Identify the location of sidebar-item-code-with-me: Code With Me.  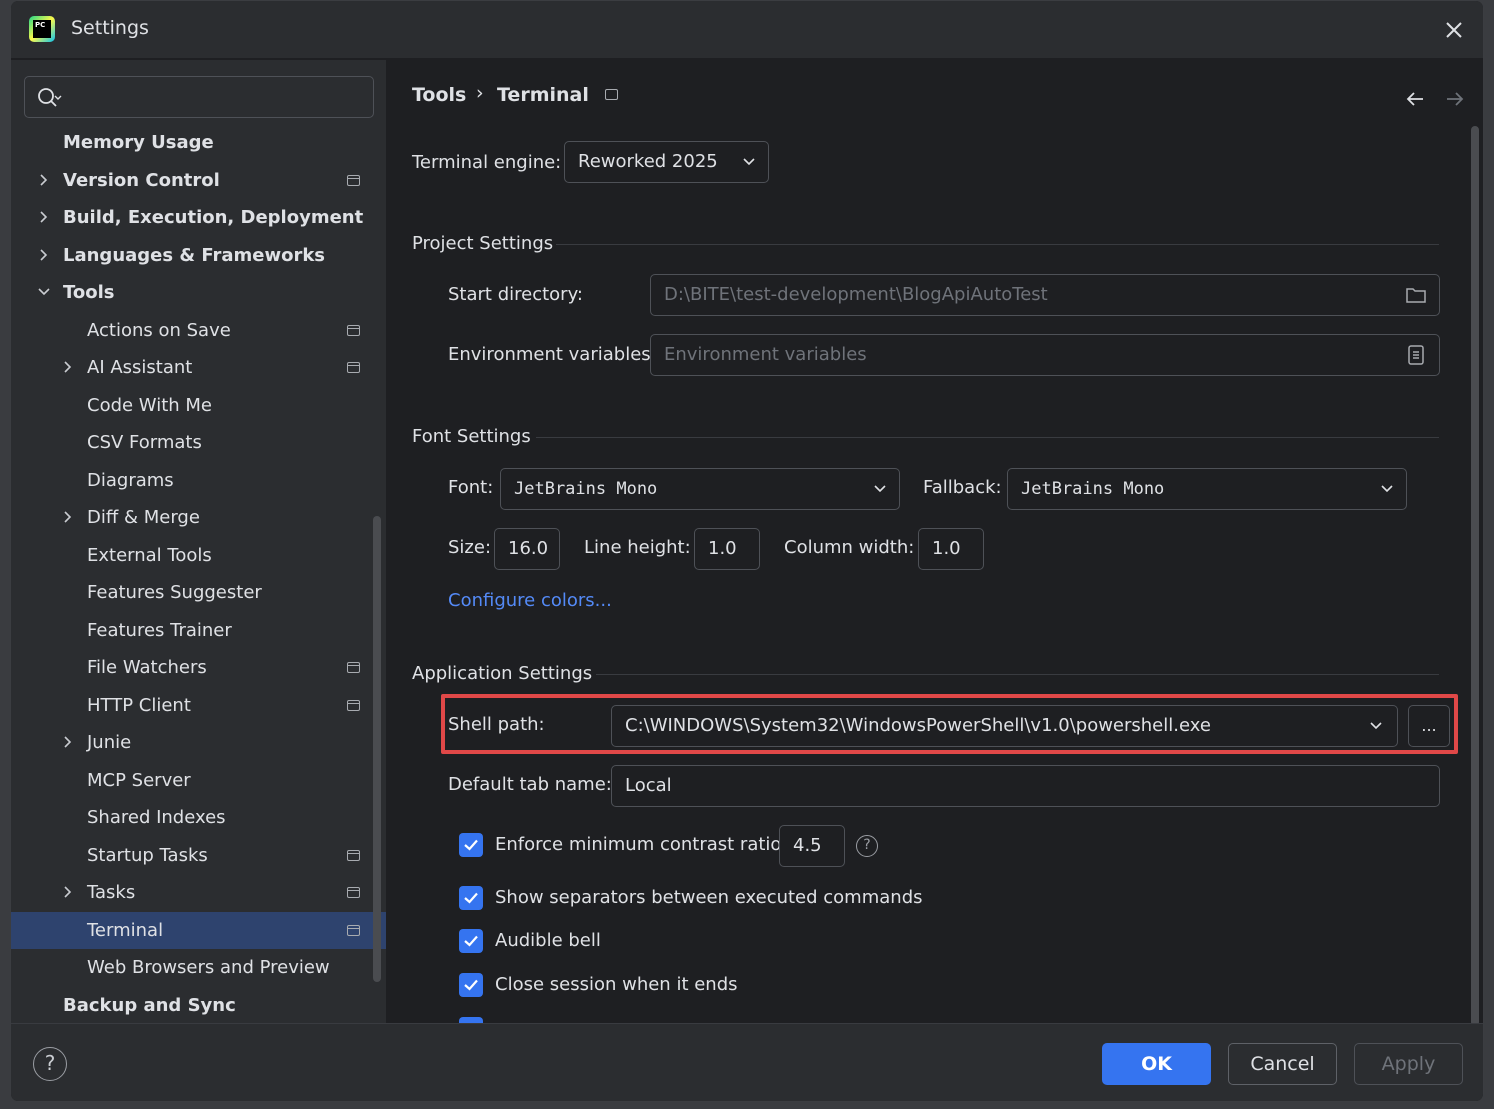
(198, 405).